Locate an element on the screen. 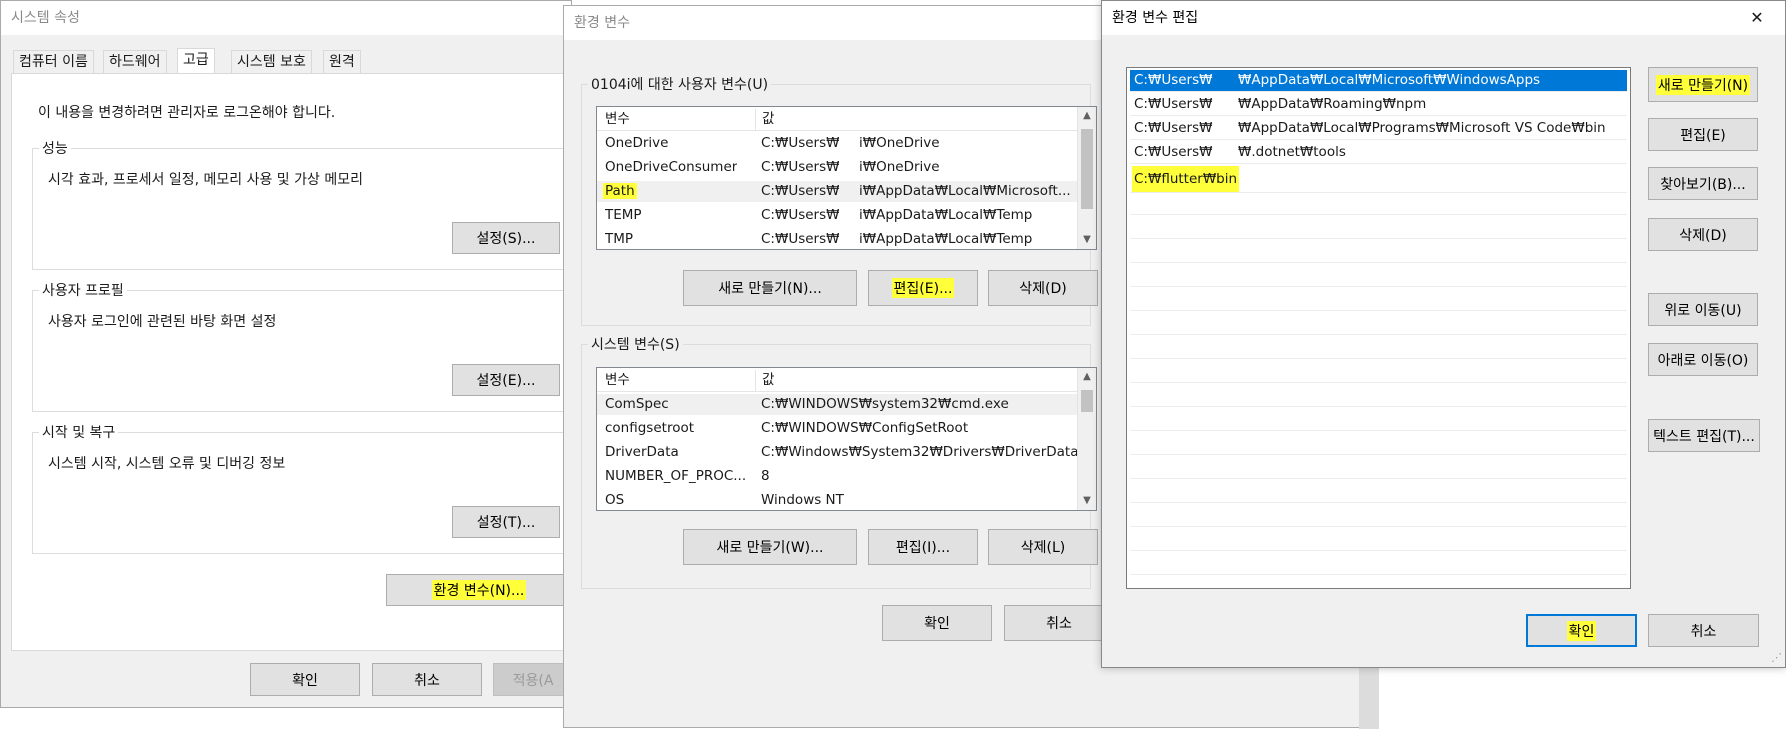 Image resolution: width=1786 pixels, height=729 pixels. resize-grip-icon: ⋰ is located at coordinates (1775, 658).